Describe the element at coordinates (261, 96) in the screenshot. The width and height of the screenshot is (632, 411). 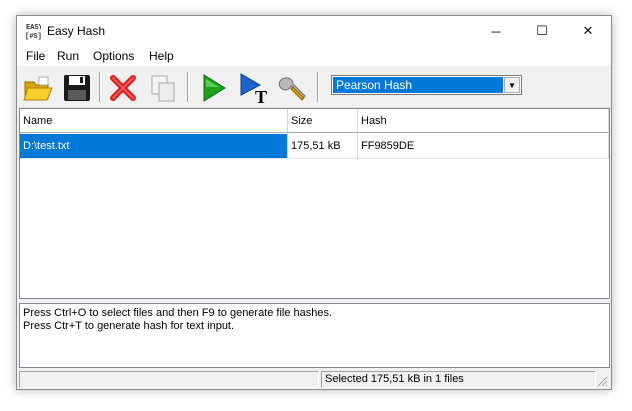
I see `svg-text: T` at that location.